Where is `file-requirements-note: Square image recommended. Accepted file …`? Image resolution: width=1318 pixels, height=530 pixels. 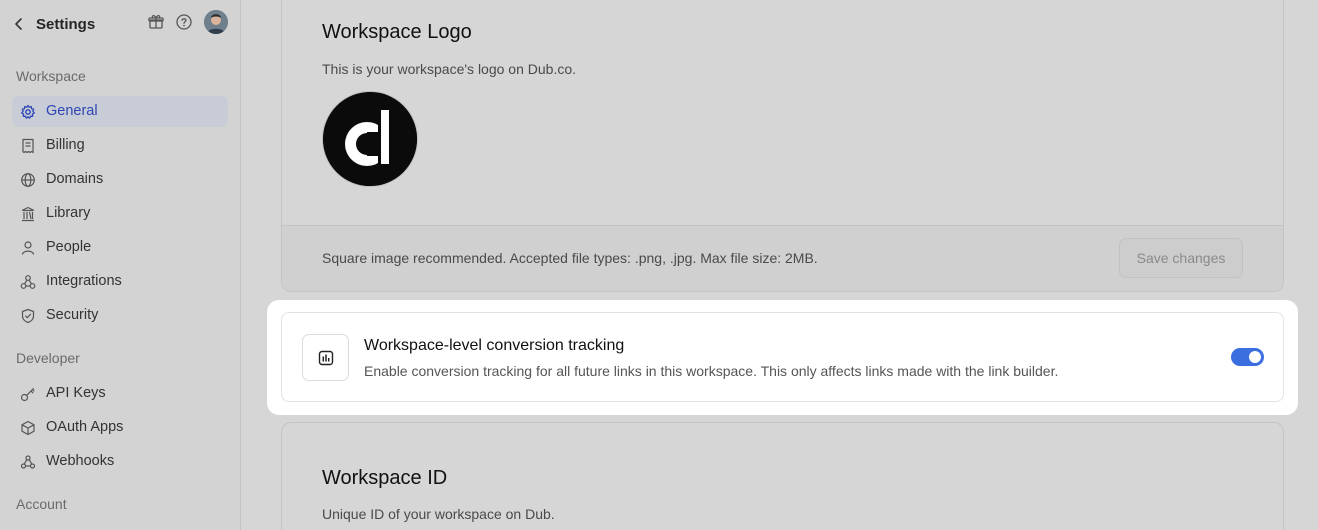
file-requirements-note: Square image recommended. Accepted file … is located at coordinates (570, 258).